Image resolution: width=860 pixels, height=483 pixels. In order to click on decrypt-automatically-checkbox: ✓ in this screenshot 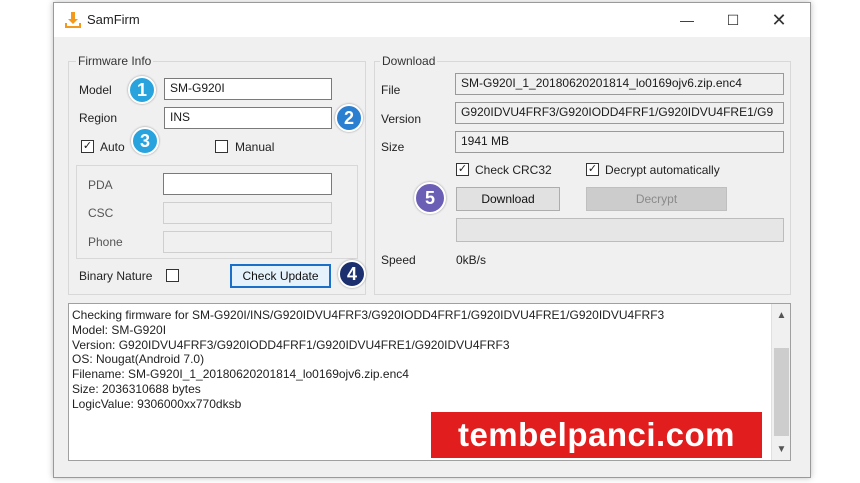, I will do `click(592, 169)`.